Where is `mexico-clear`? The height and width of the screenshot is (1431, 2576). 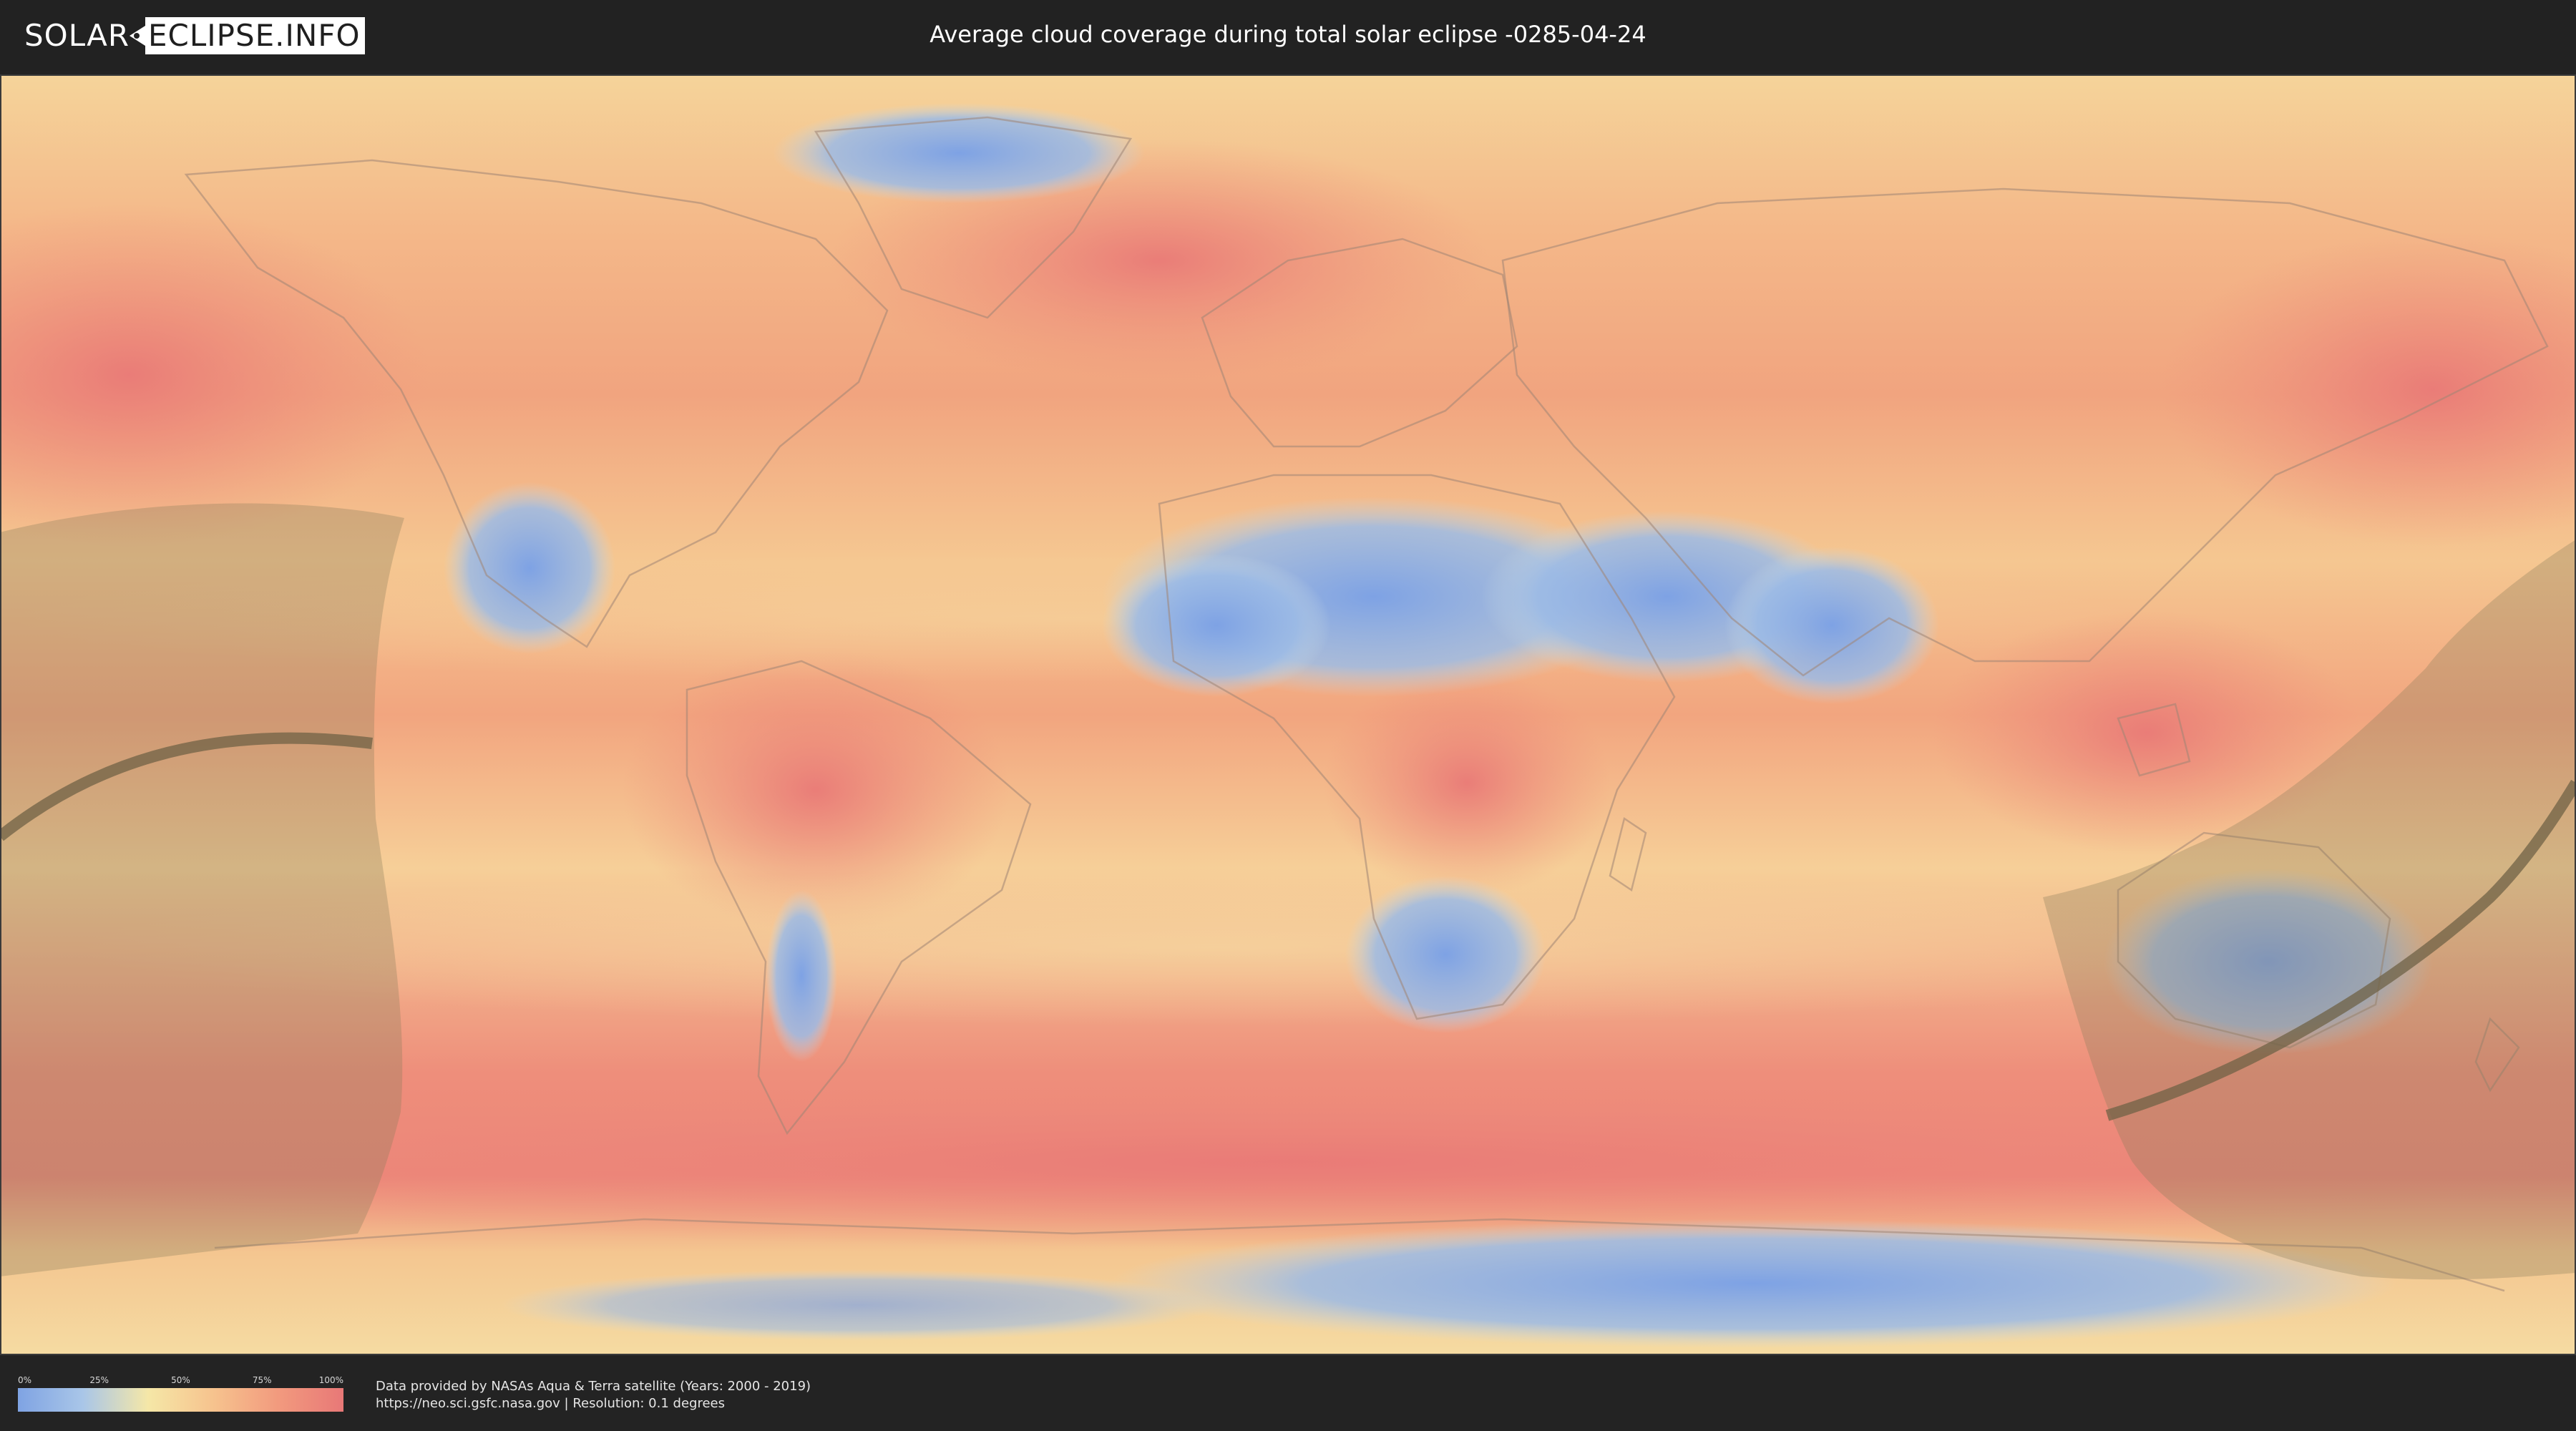
mexico-clear is located at coordinates (529, 568).